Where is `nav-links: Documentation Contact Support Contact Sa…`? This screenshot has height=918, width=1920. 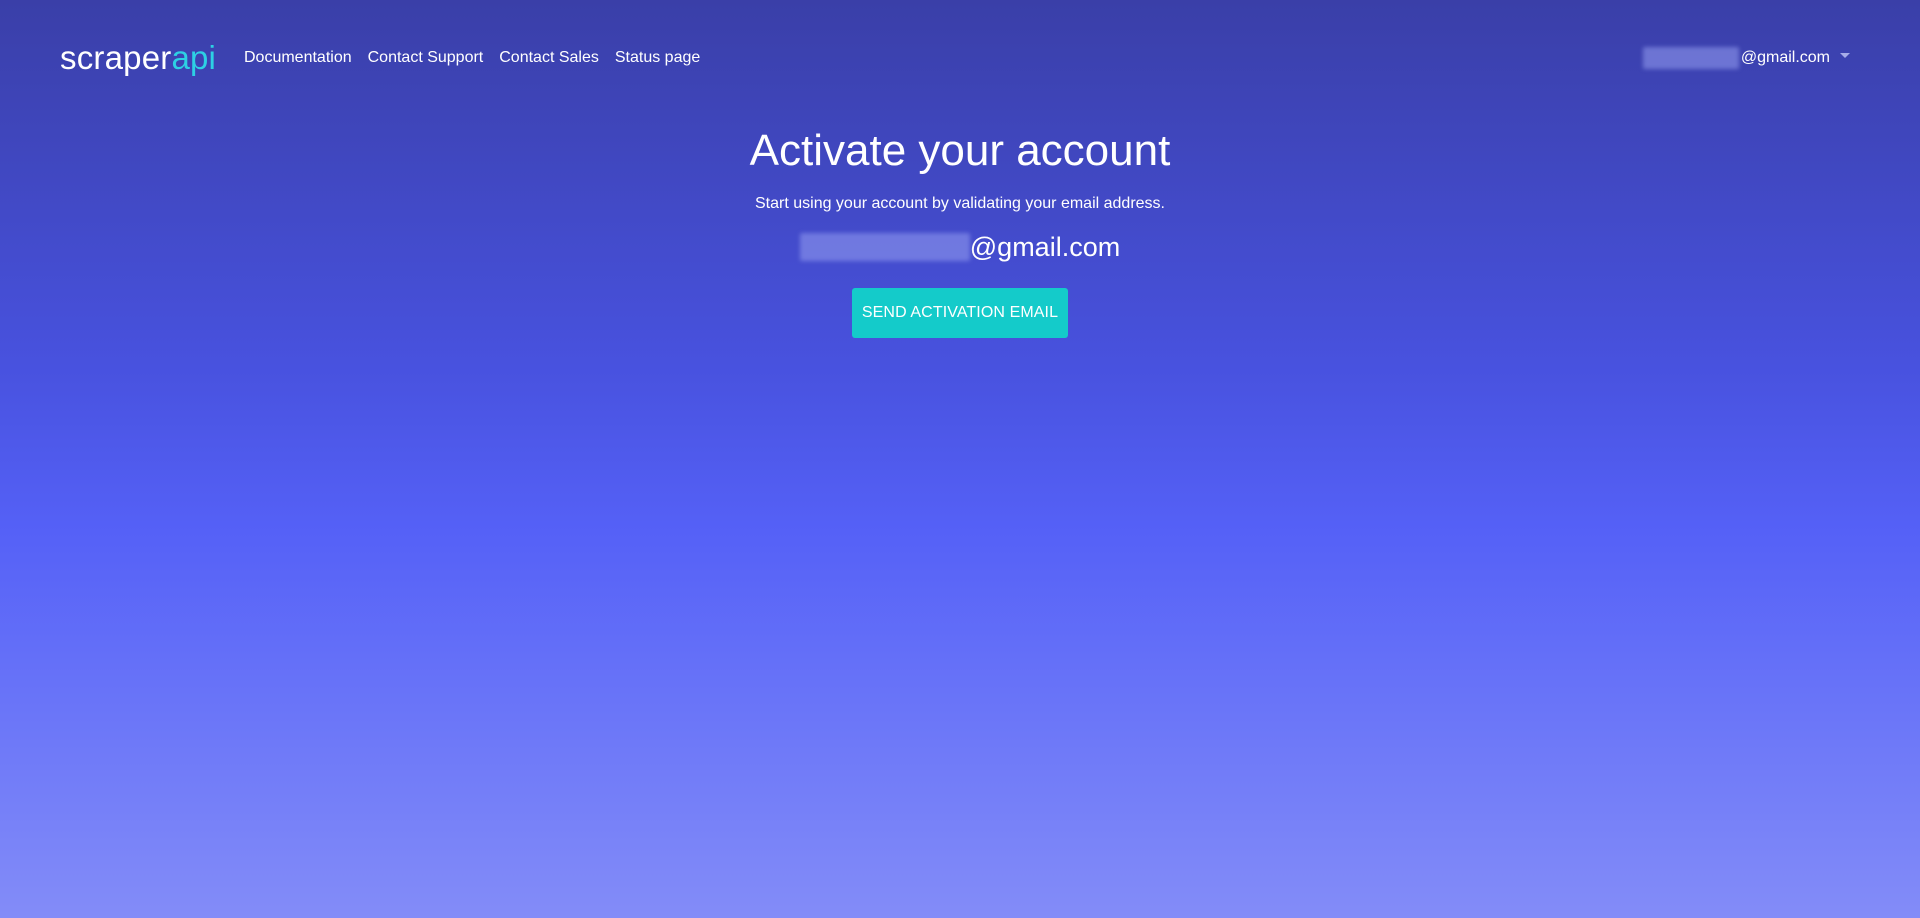
nav-links: Documentation Contact Support Contact Sa… is located at coordinates (472, 58).